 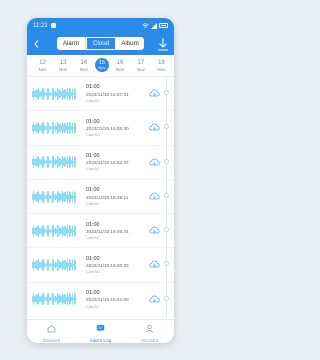 I want to click on tab-album: Album, so click(x=130, y=43).